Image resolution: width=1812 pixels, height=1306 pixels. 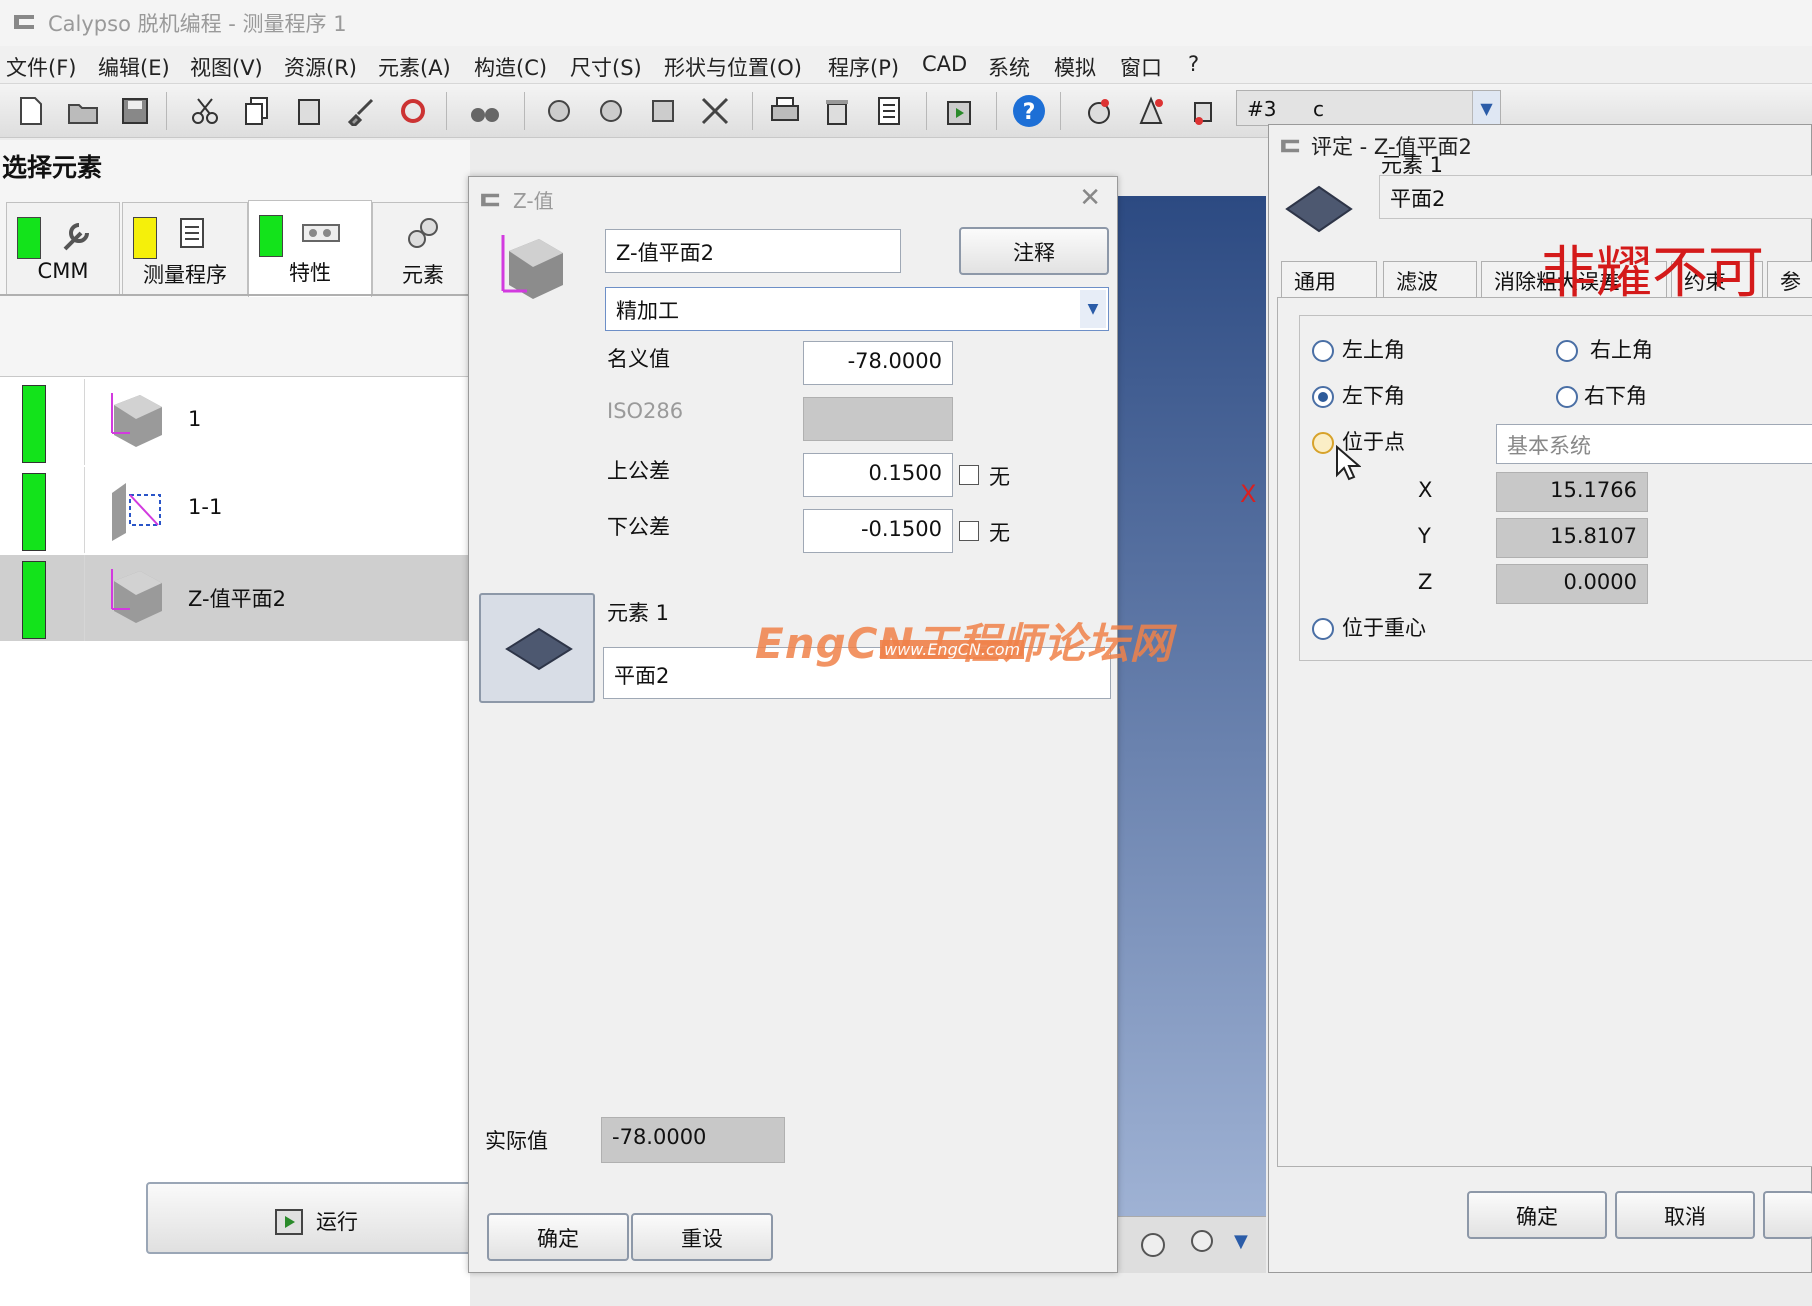 What do you see at coordinates (944, 64) in the screenshot?
I see `menu-cad: CAD` at bounding box center [944, 64].